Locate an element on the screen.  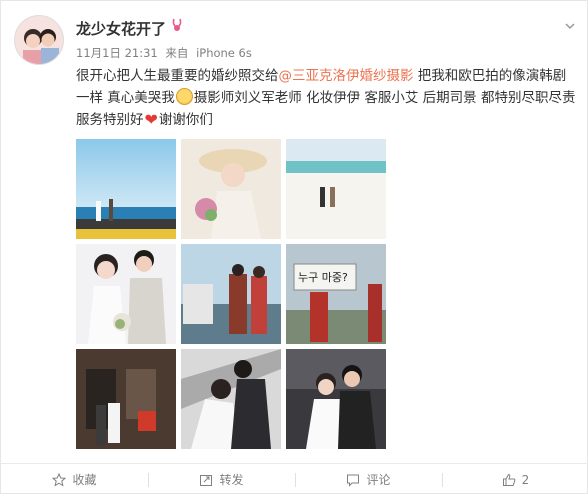
action-bar: 收藏 转发 评论 2 is located at coordinates (294, 478).